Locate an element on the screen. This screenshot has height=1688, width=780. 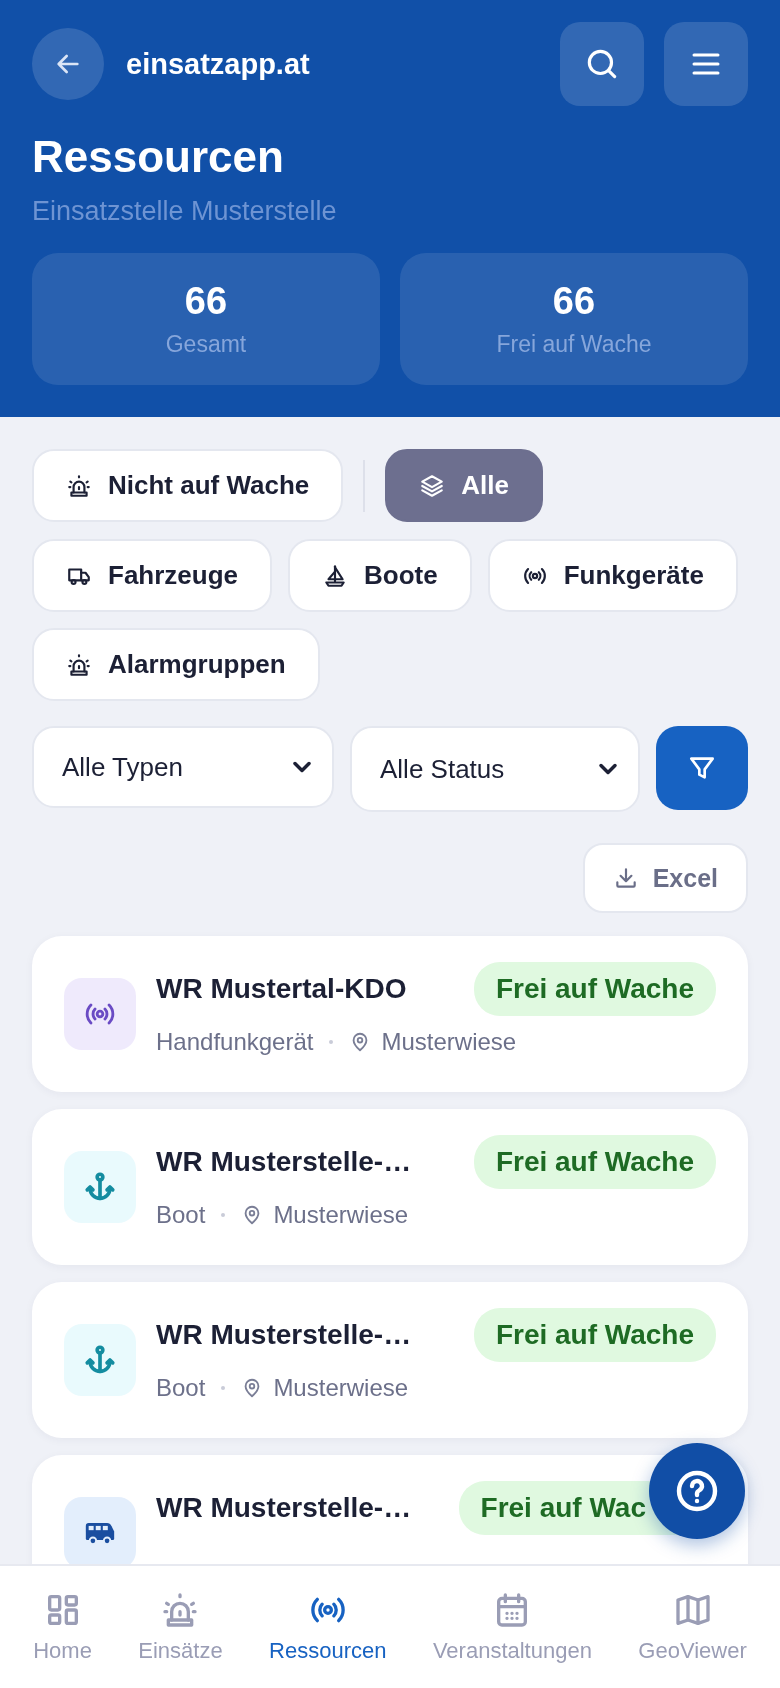
filter-chip: Nicht auf Wache is located at coordinates (188, 485).